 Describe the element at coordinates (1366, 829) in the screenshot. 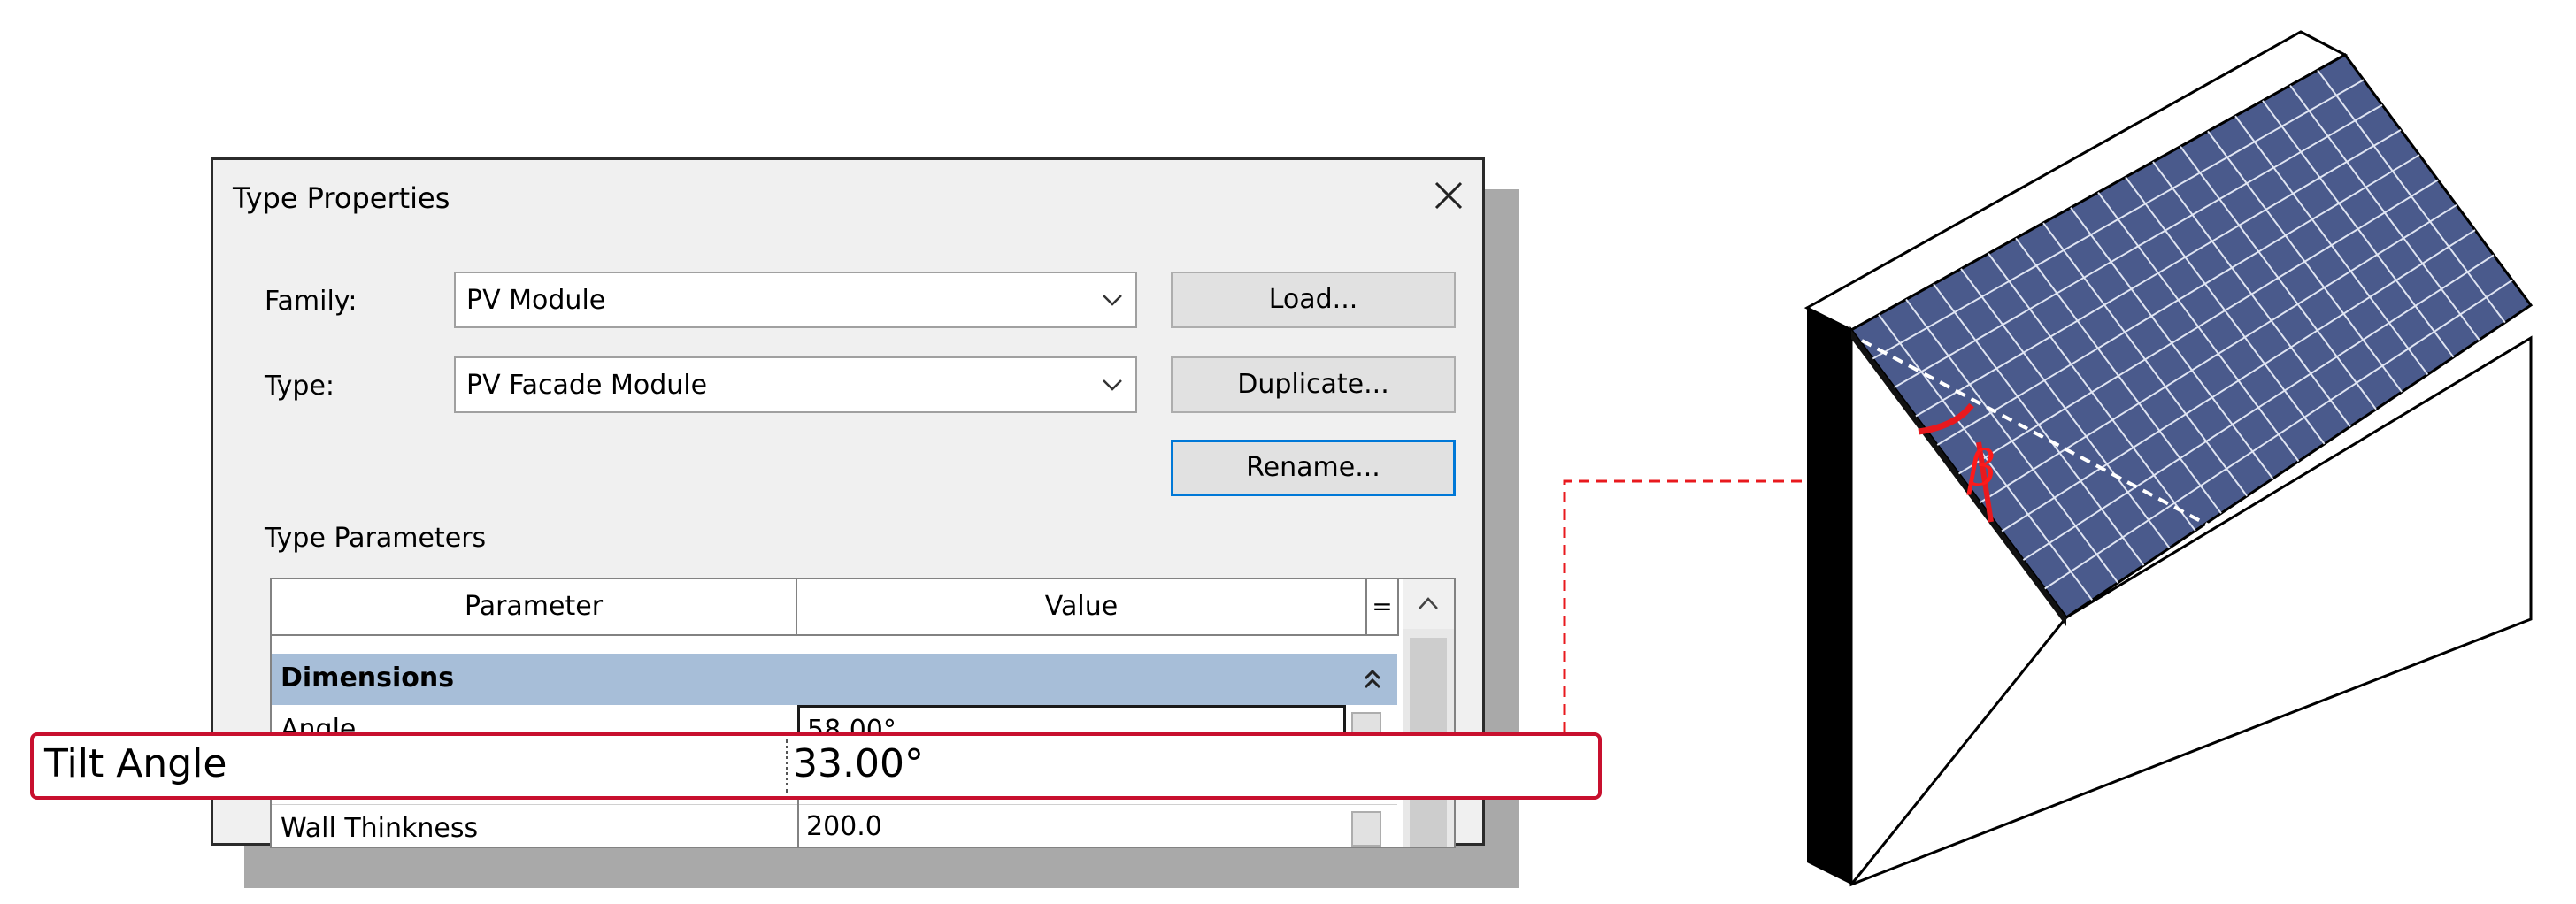

I see `formula-button` at that location.